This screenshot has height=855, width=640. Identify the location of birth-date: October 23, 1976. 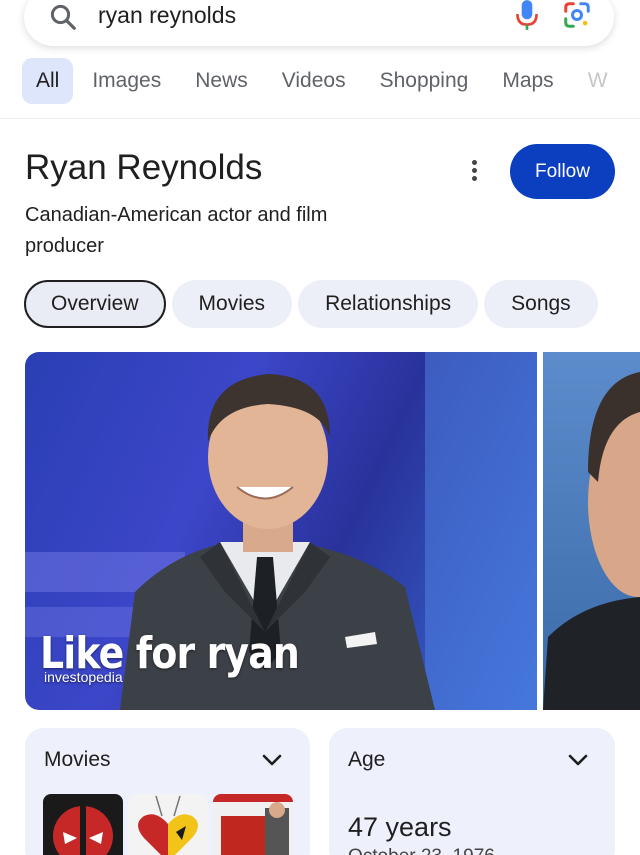
(421, 850).